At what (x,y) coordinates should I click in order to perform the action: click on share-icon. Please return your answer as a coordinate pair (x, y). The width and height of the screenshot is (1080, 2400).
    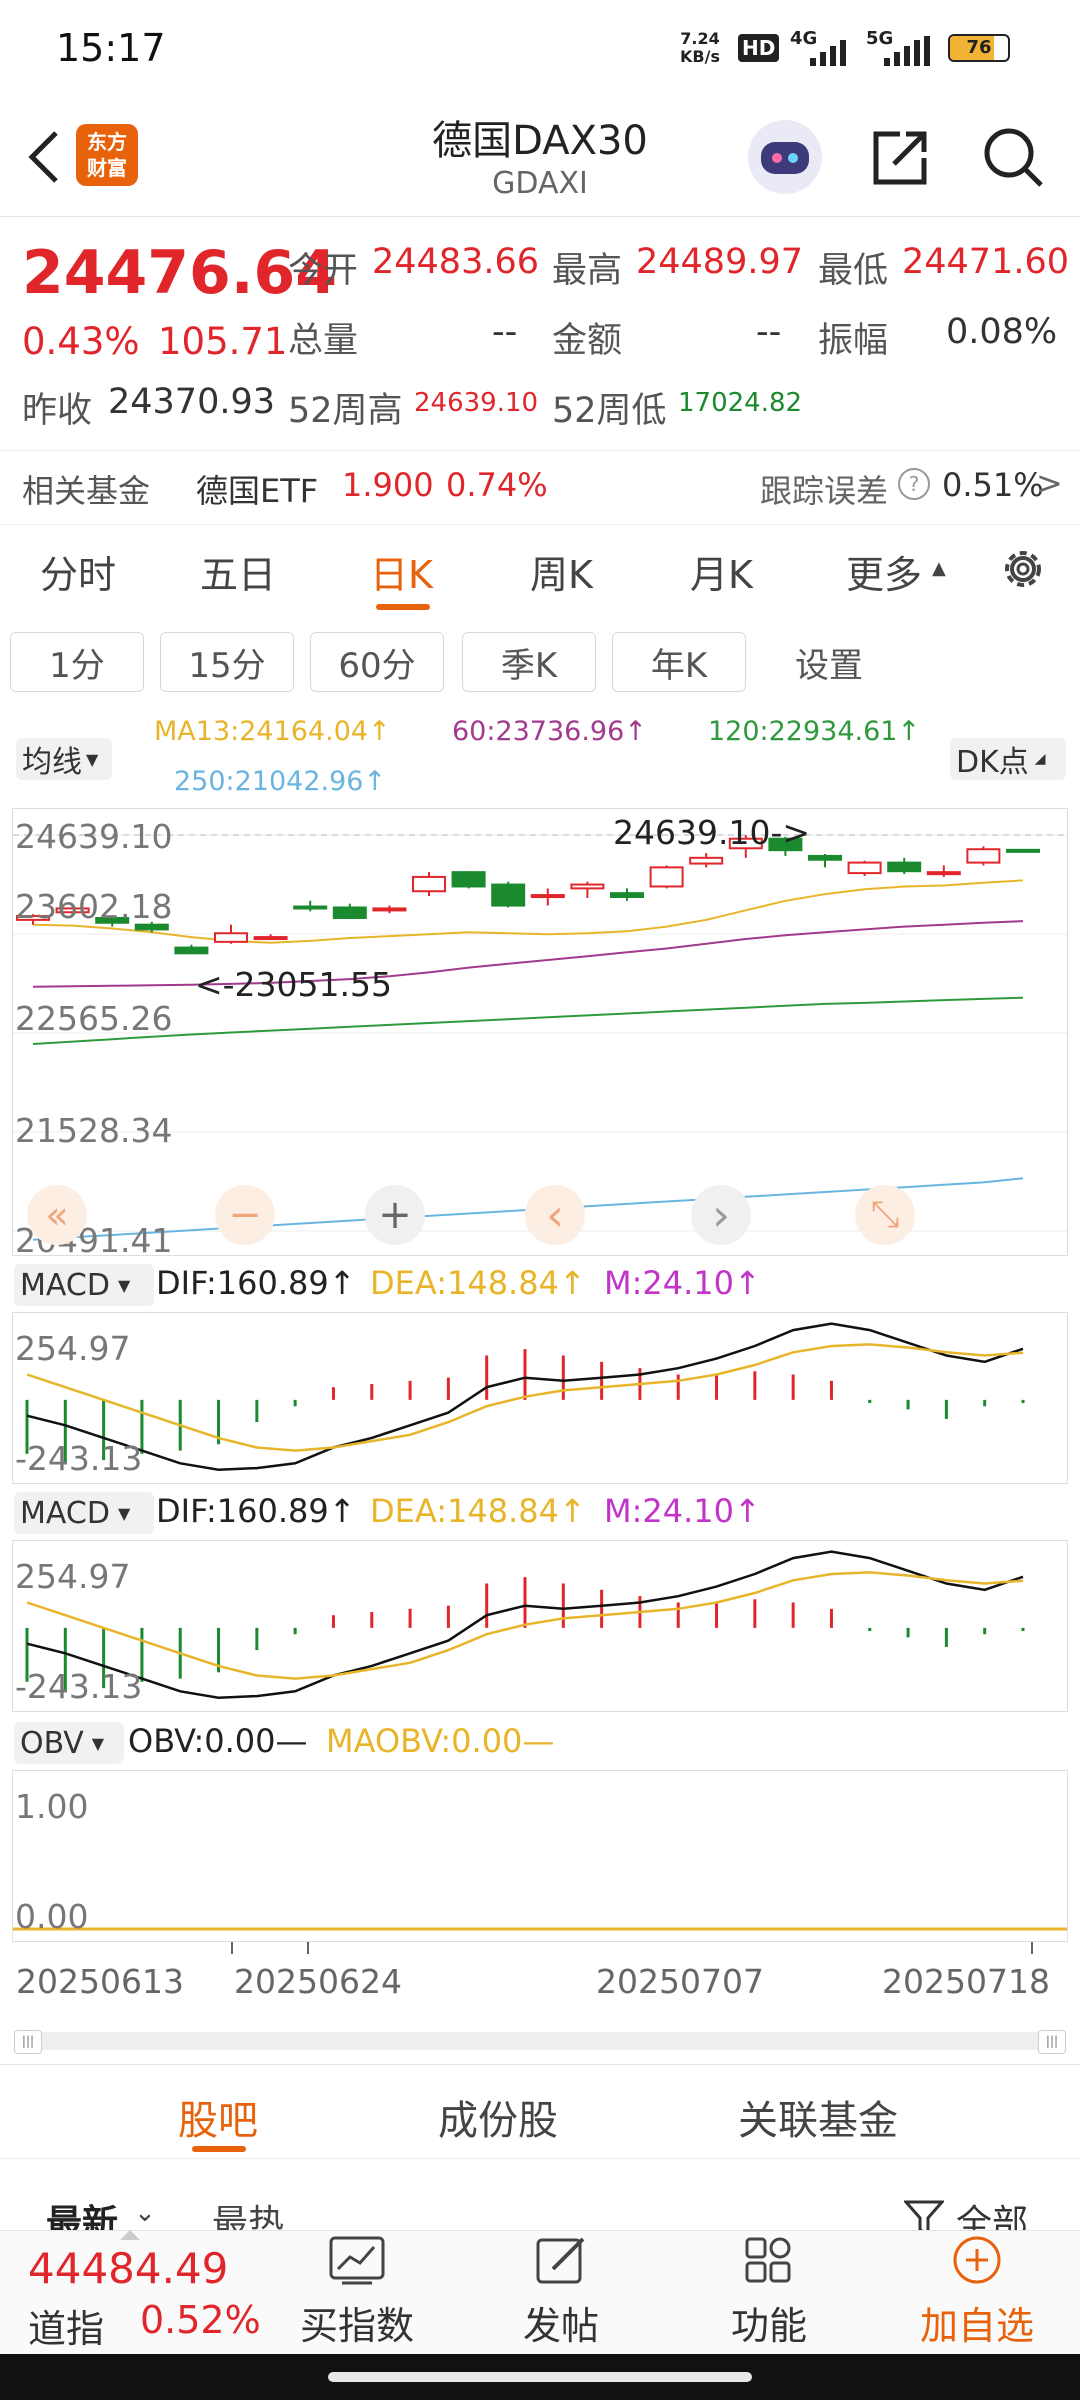
    Looking at the image, I should click on (900, 158).